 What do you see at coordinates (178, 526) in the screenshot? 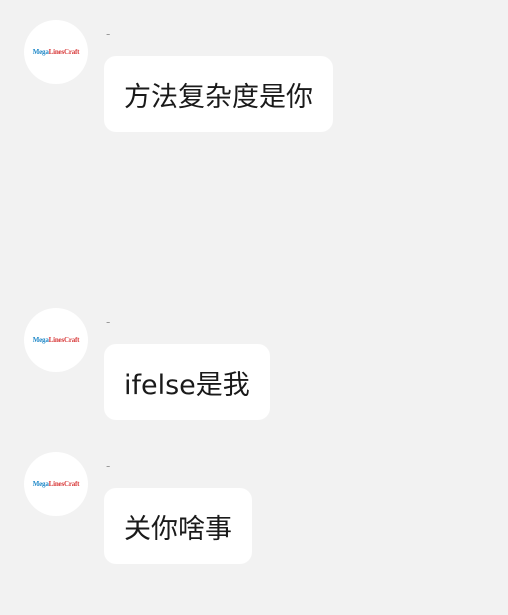
I see `message-bubble: 关你啥事` at bounding box center [178, 526].